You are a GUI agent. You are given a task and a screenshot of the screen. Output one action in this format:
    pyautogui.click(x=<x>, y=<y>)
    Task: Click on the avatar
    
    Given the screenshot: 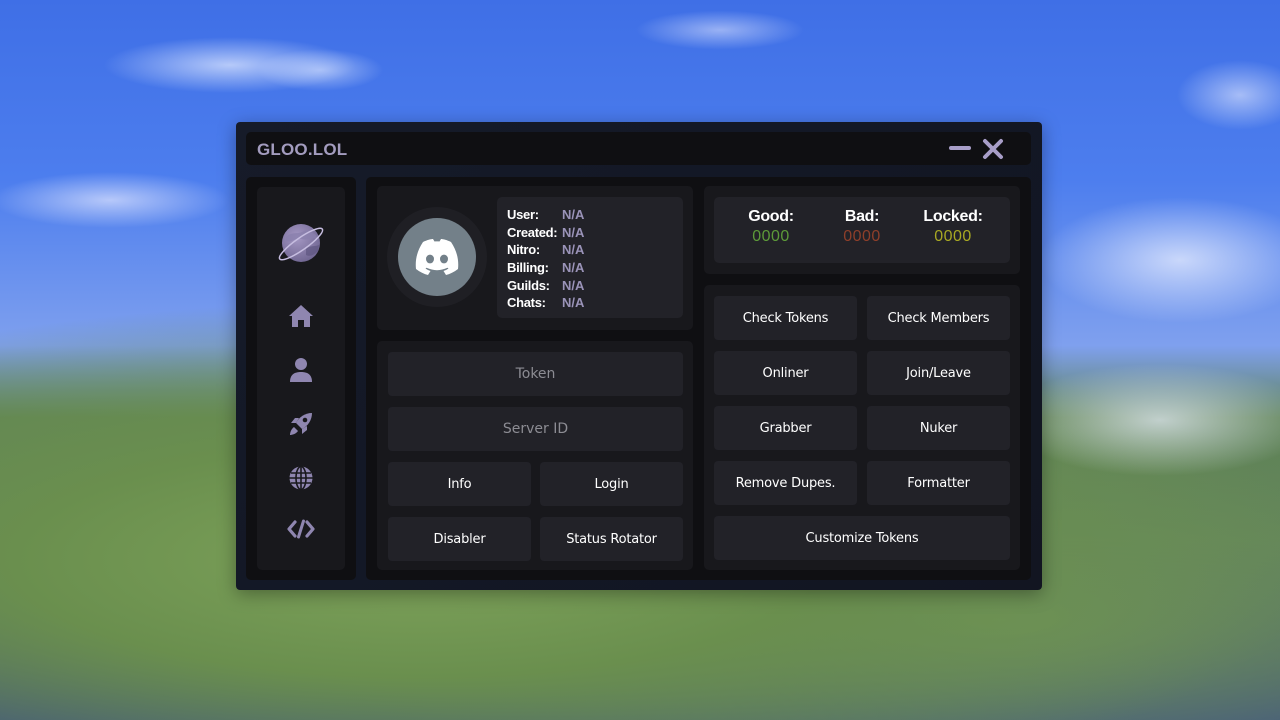 What is the action you would take?
    pyautogui.click(x=437, y=257)
    